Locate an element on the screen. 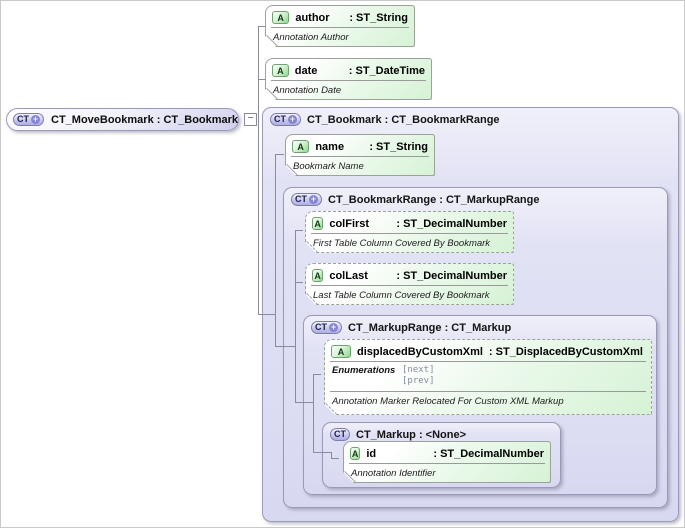  attr-description: Annotation Identifier is located at coordinates (393, 473).